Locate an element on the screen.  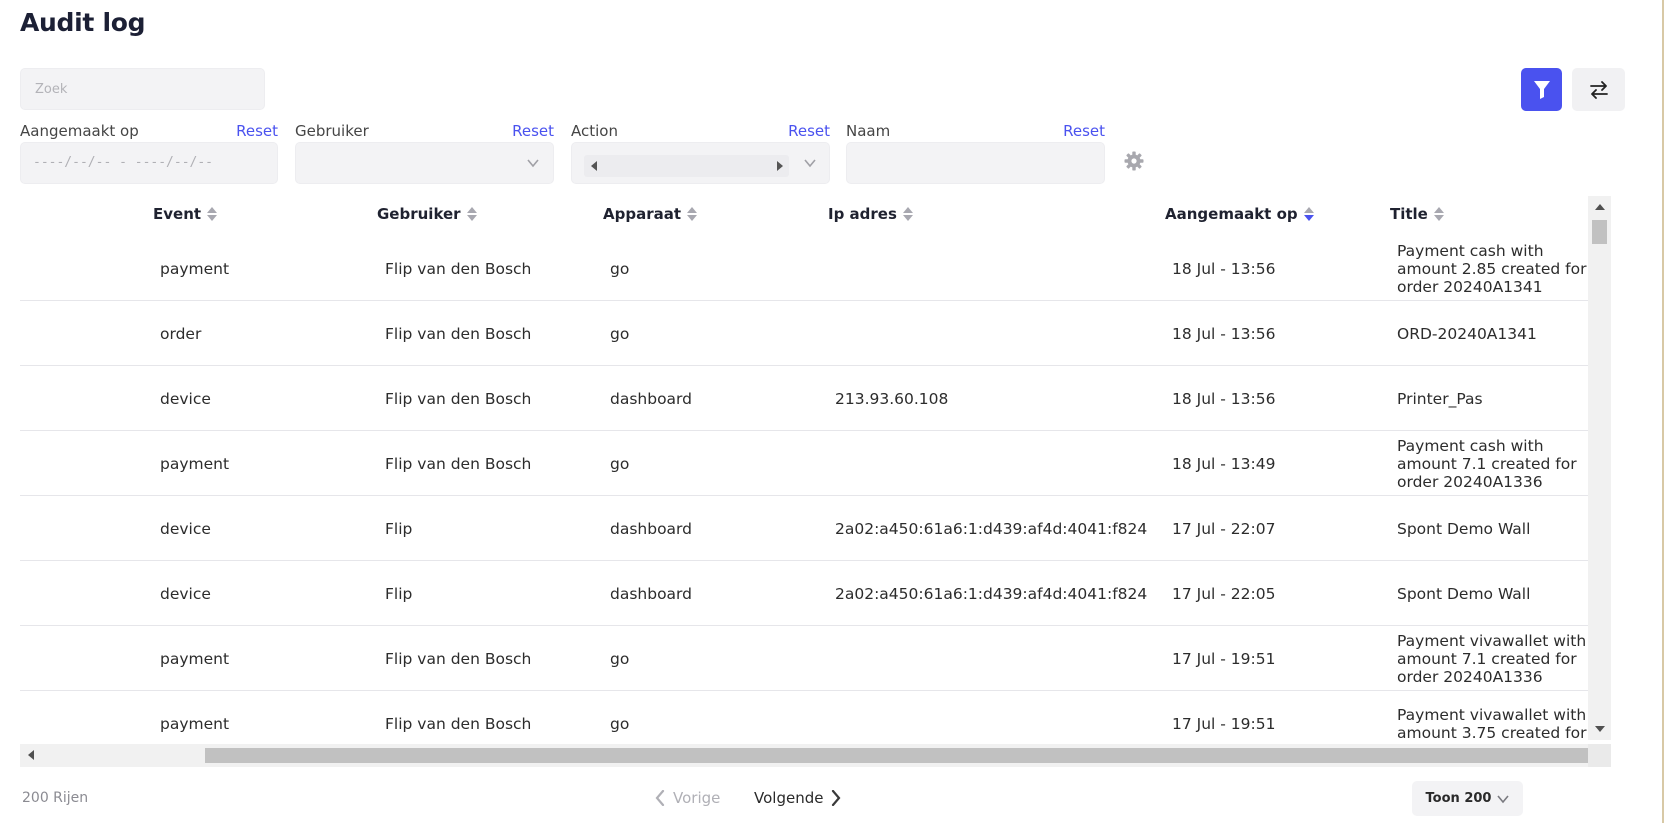
swap-arrows-icon is located at coordinates (1598, 89).